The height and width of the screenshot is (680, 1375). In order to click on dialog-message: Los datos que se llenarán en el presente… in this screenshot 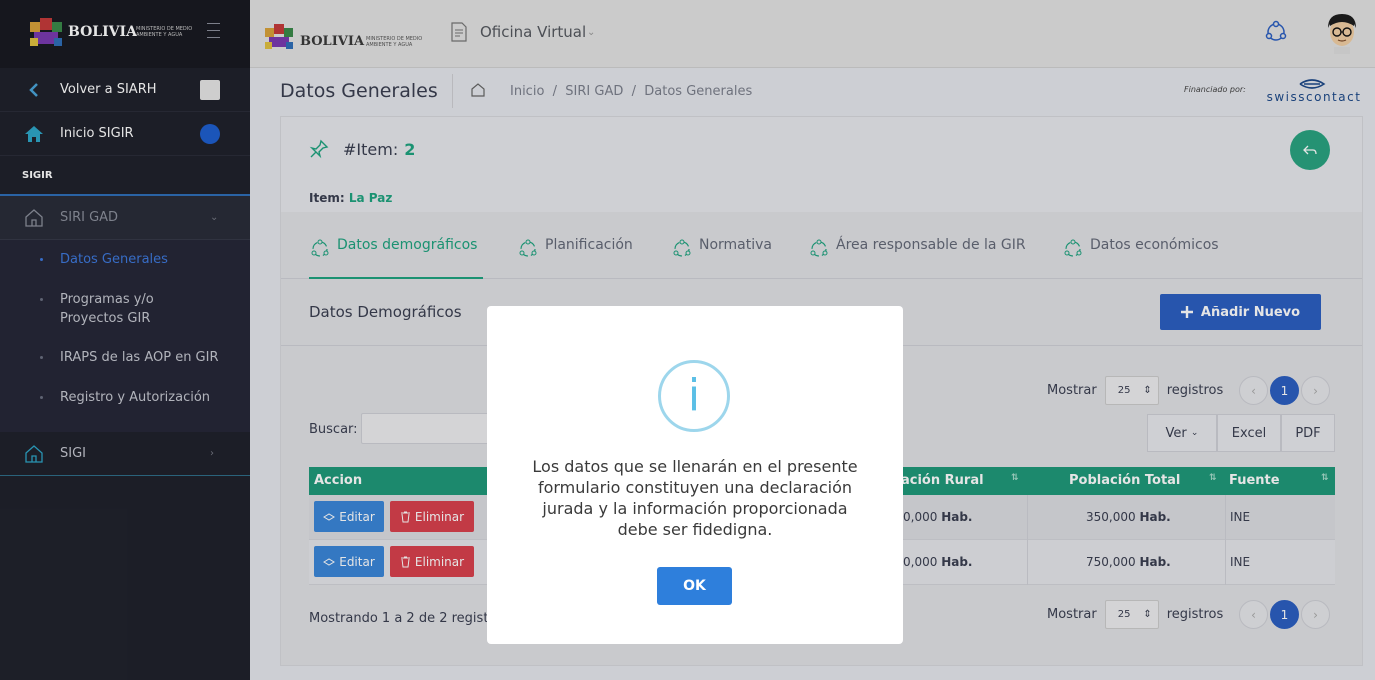, I will do `click(695, 498)`.